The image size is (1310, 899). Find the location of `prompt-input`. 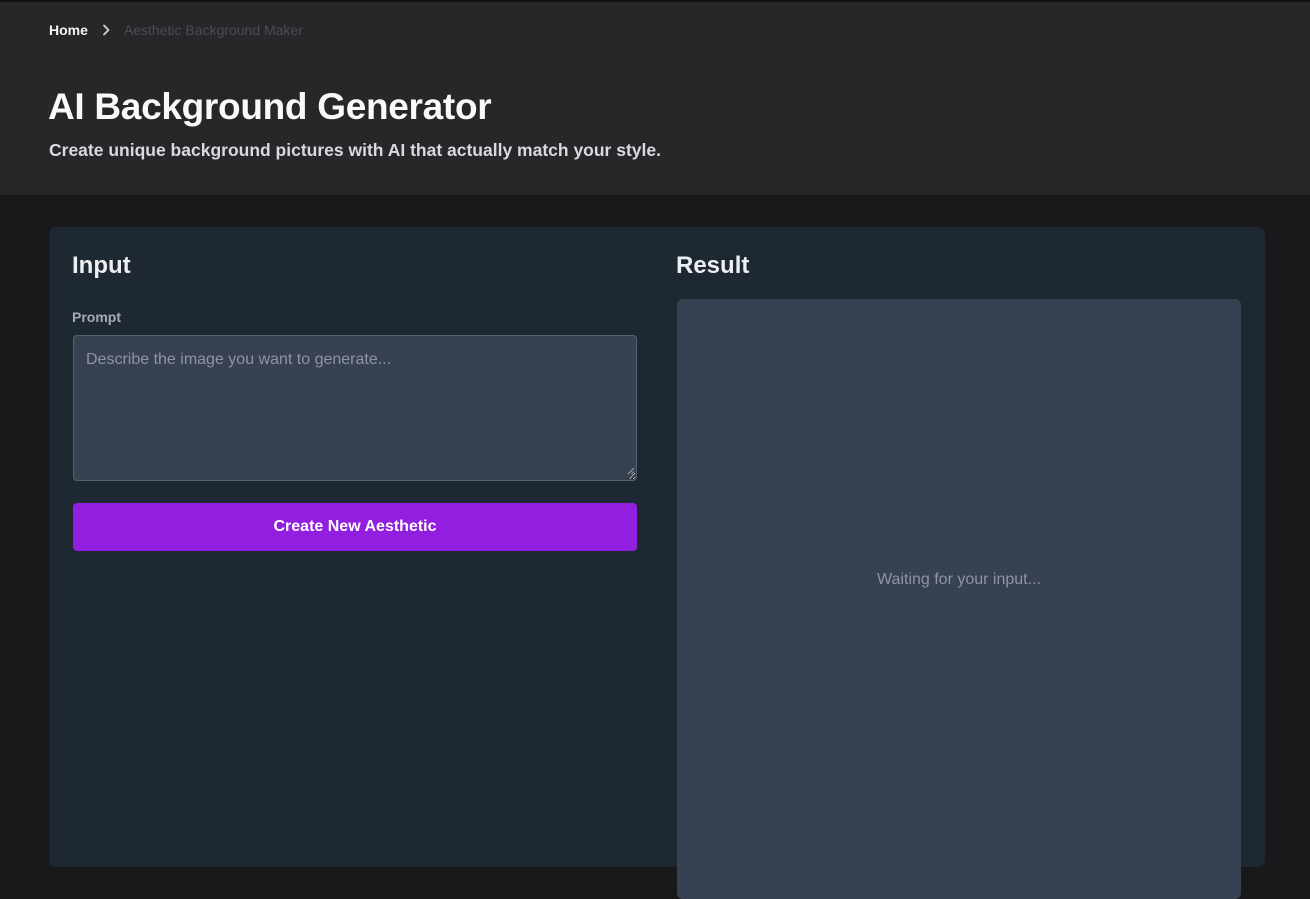

prompt-input is located at coordinates (355, 408).